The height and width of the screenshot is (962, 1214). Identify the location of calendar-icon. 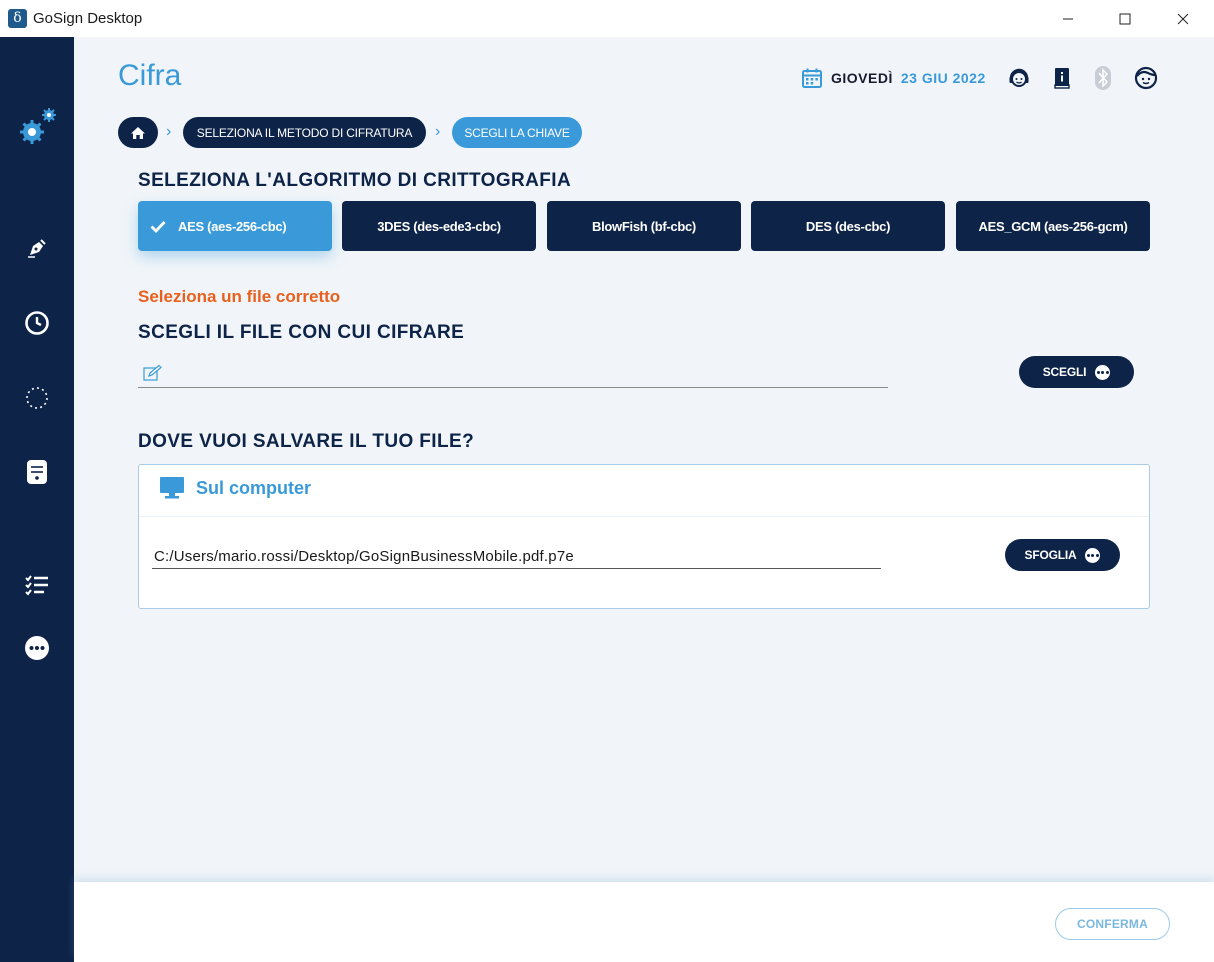
(812, 78).